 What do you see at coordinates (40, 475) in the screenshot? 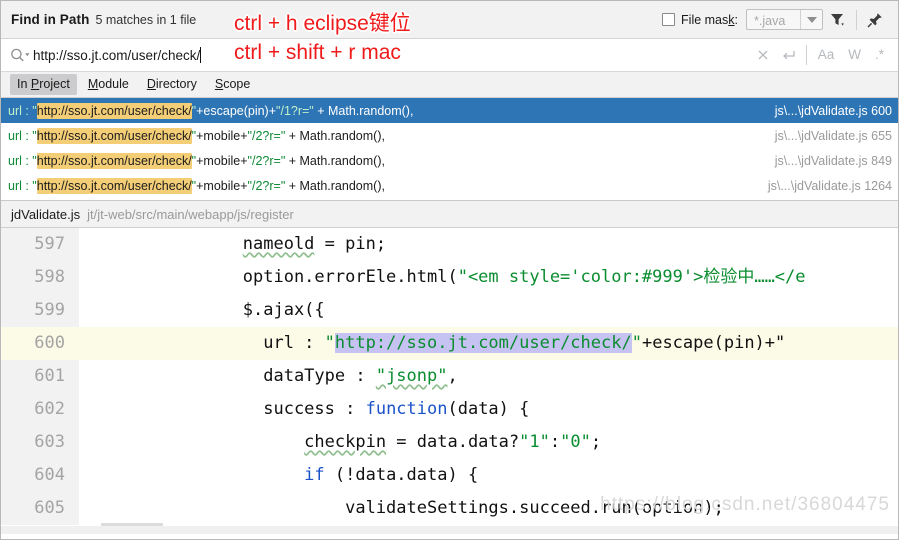
I see `line-number: 604` at bounding box center [40, 475].